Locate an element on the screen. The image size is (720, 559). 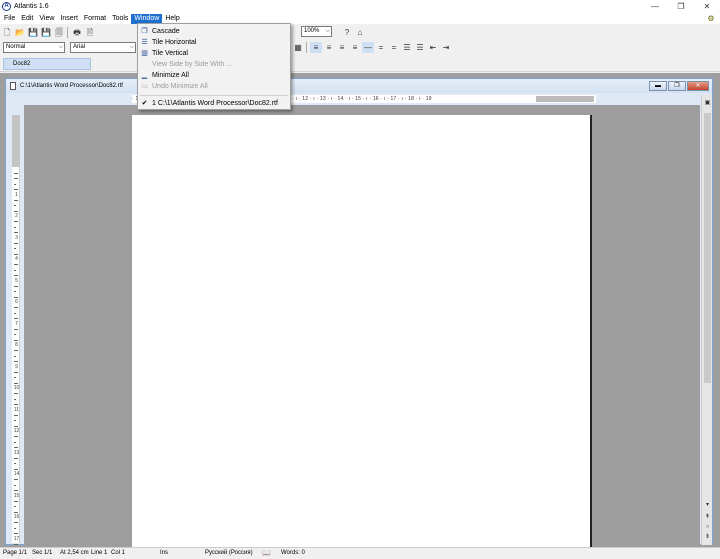
vertical-scrollbar: ▣ ▾ ⇞ ○ ⇟ is located at coordinates (706, 320).